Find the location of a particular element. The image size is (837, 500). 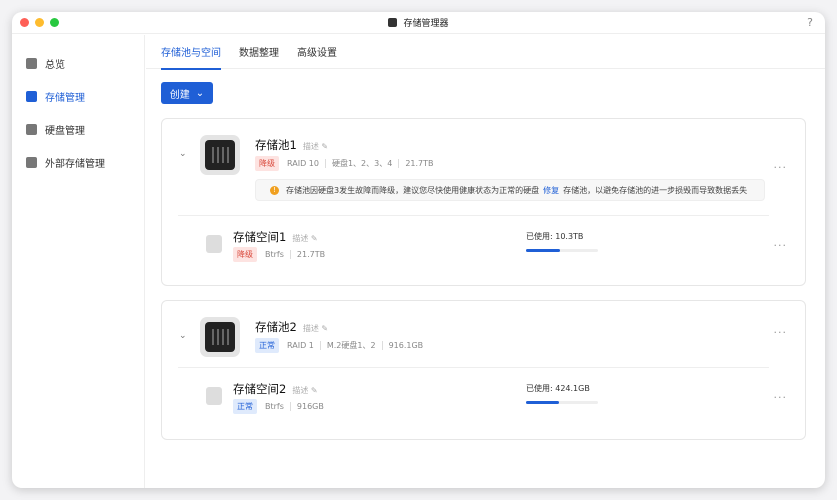

sidebar-item-storage: 存储管理 is located at coordinates (78, 96).